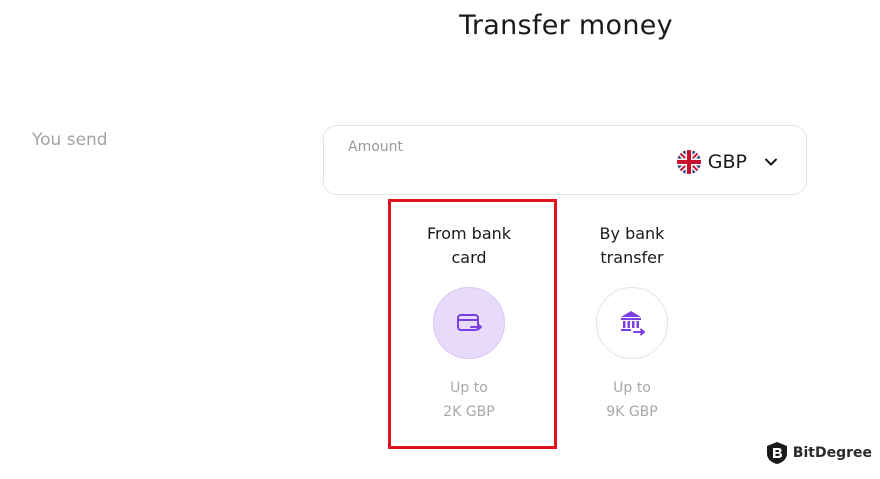  I want to click on currency-selector: GBP, so click(727, 162).